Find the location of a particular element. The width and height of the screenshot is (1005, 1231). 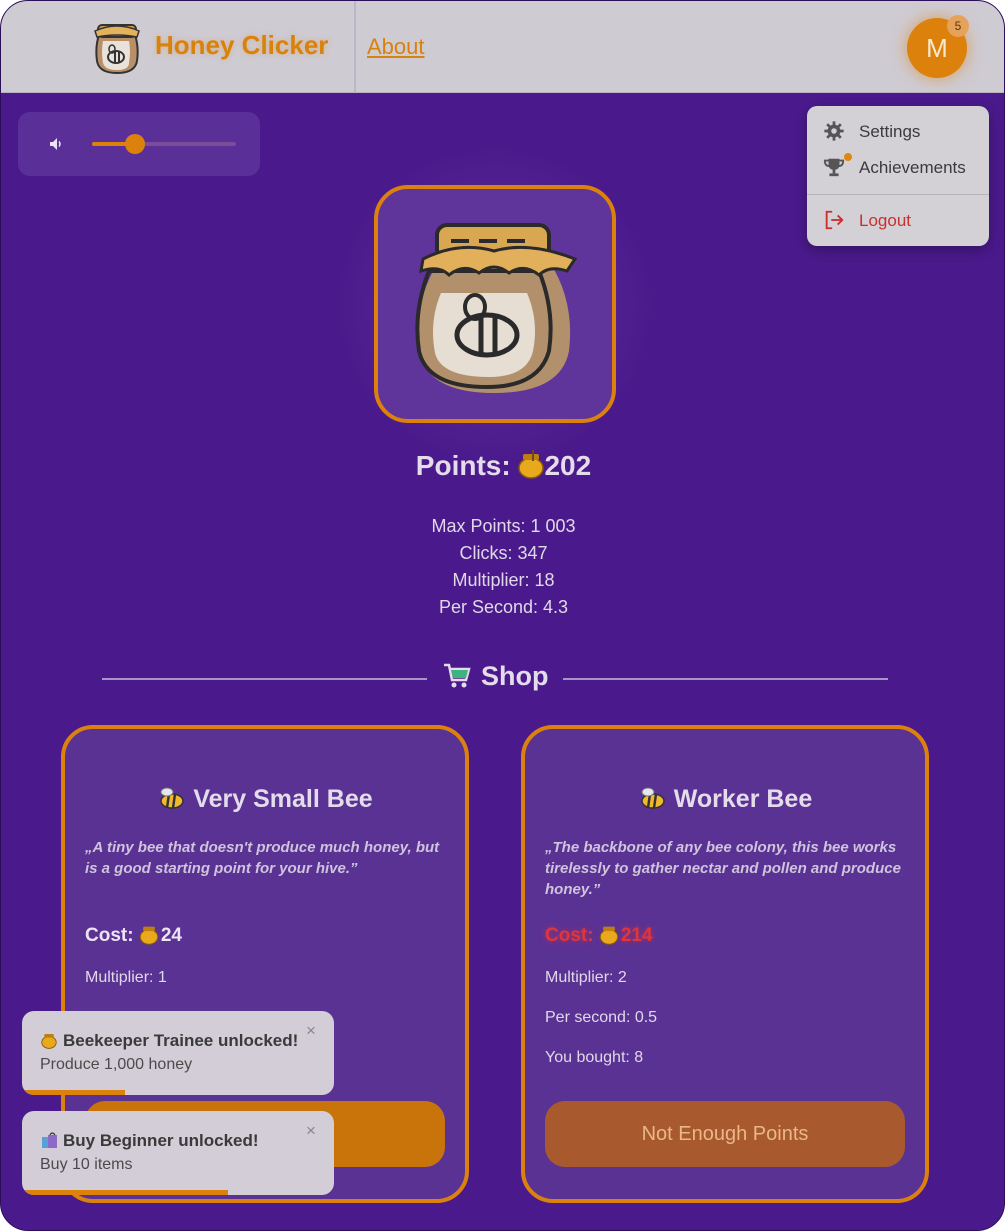

shop-item-multiplier: Multiplier: 1 is located at coordinates (126, 977).